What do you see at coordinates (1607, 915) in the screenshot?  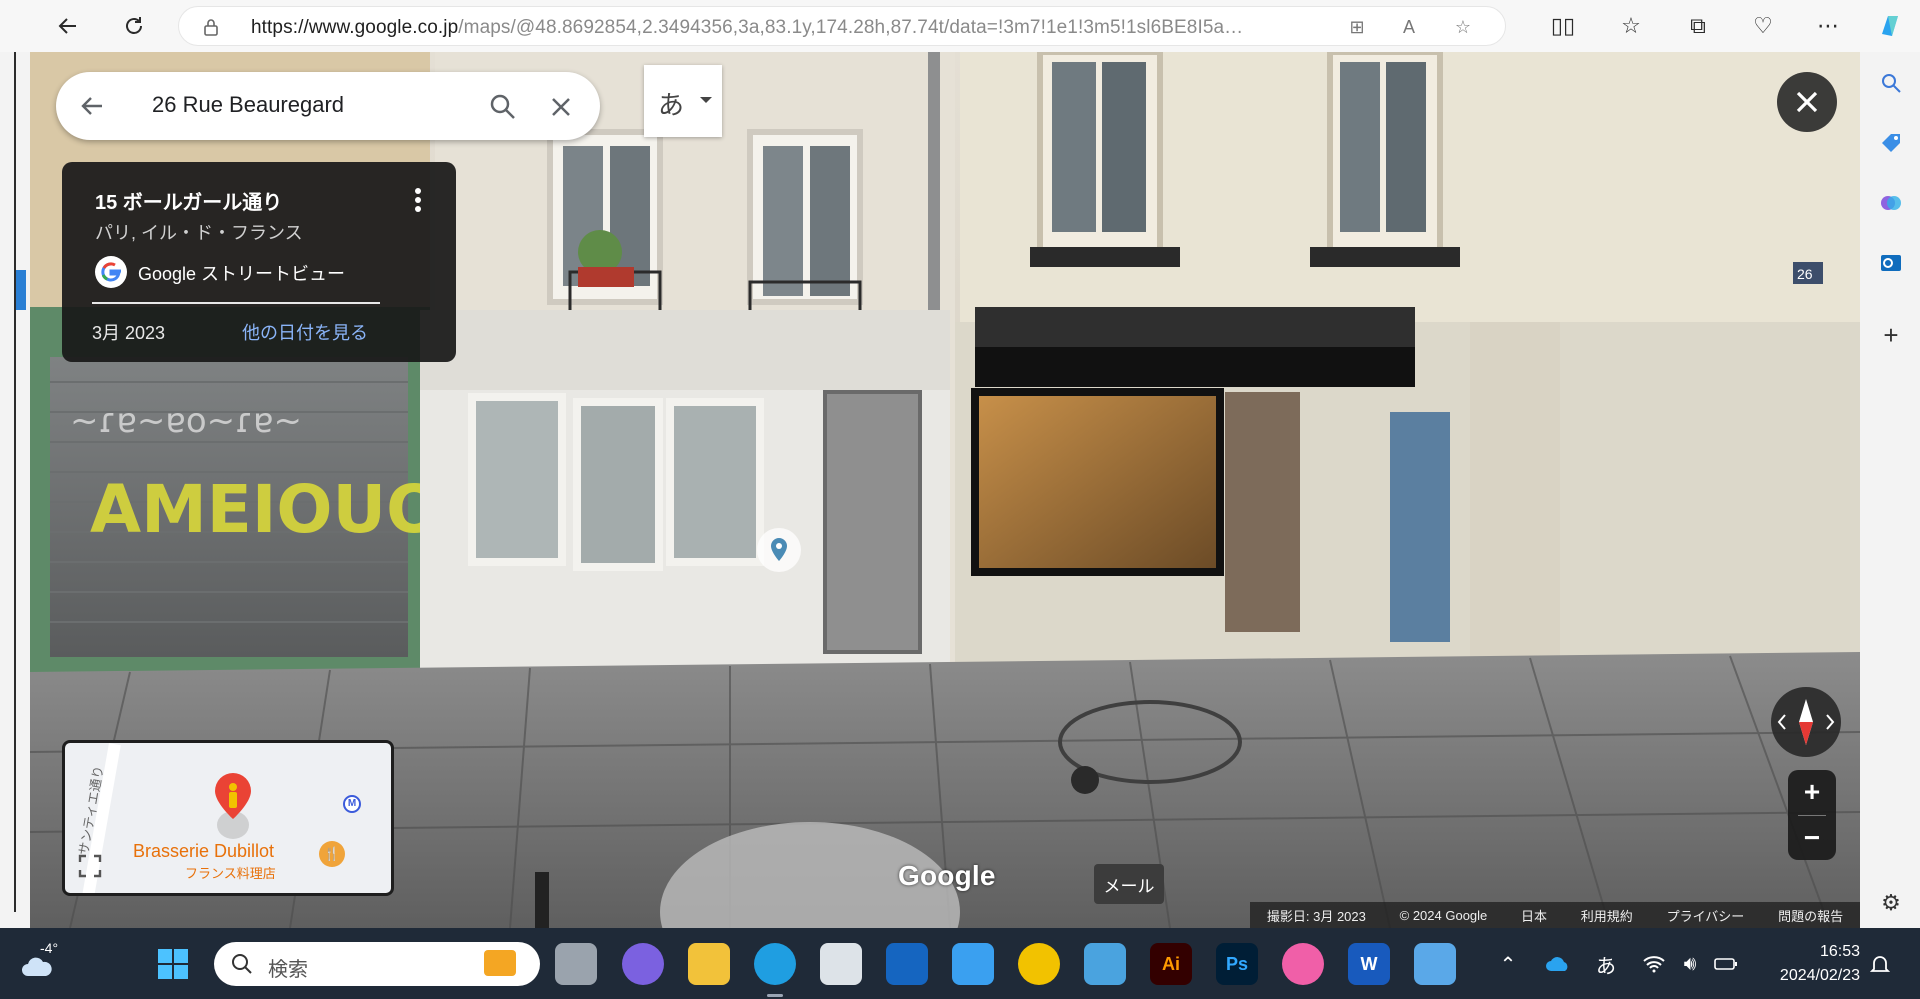 I see `terms-link: 利用規約` at bounding box center [1607, 915].